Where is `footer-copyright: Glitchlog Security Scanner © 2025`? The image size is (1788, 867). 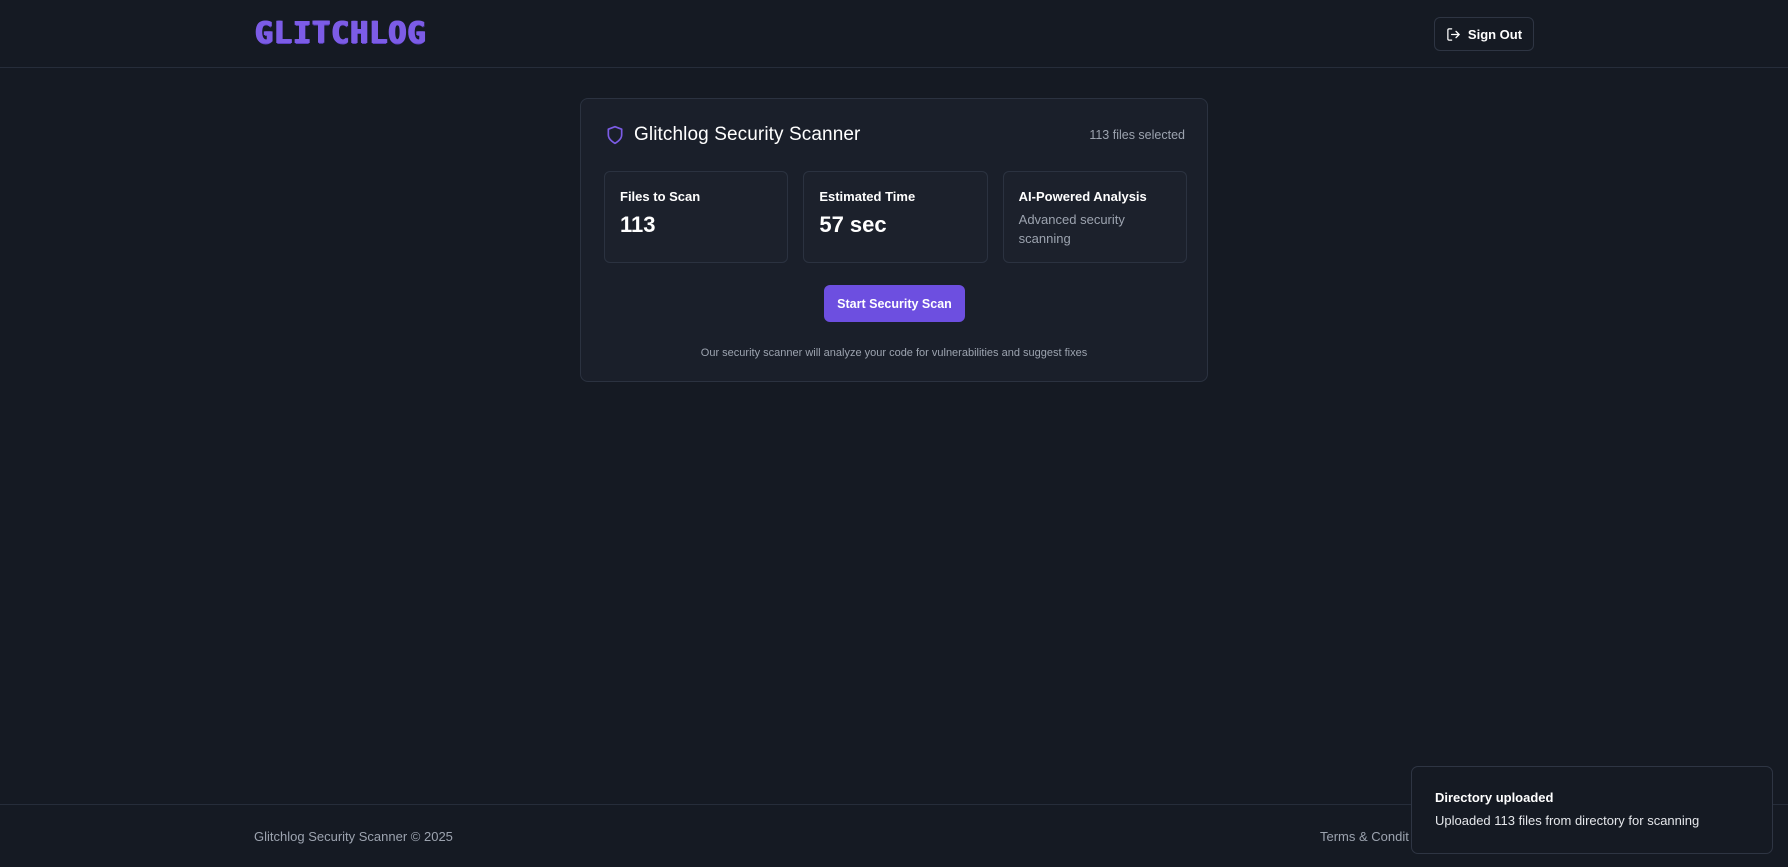 footer-copyright: Glitchlog Security Scanner © 2025 is located at coordinates (353, 836).